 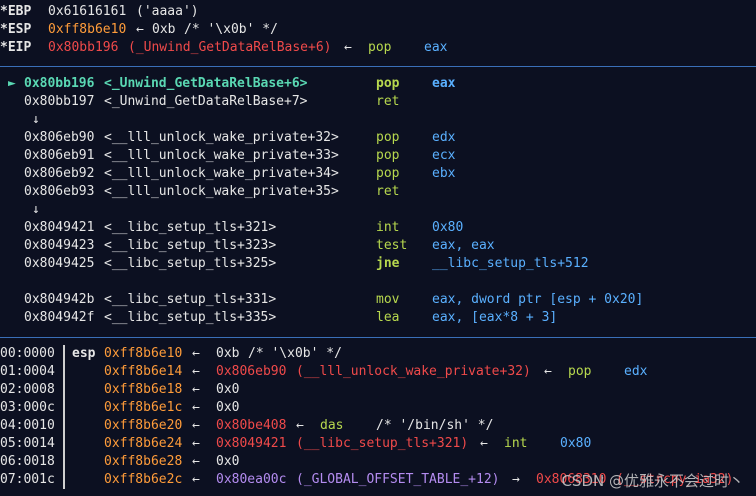 I want to click on disasm-row: ↓, so click(x=378, y=210).